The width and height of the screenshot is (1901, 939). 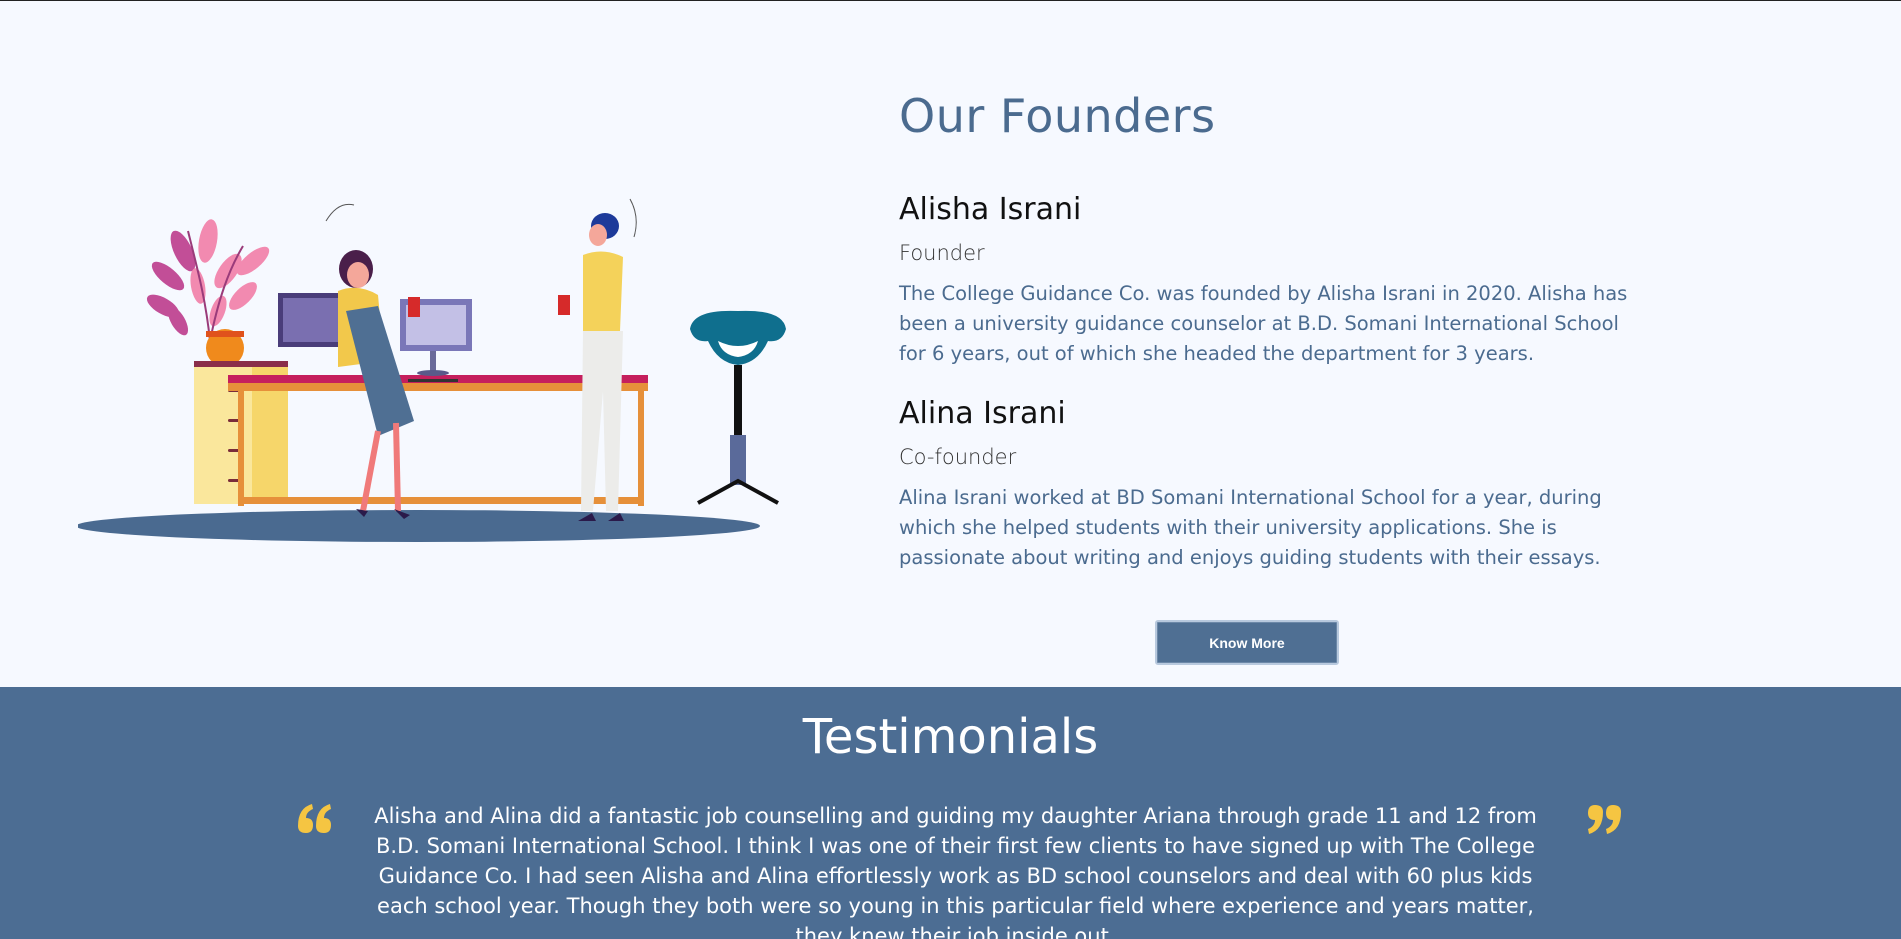 I want to click on founder-role: Founder, so click(x=942, y=253).